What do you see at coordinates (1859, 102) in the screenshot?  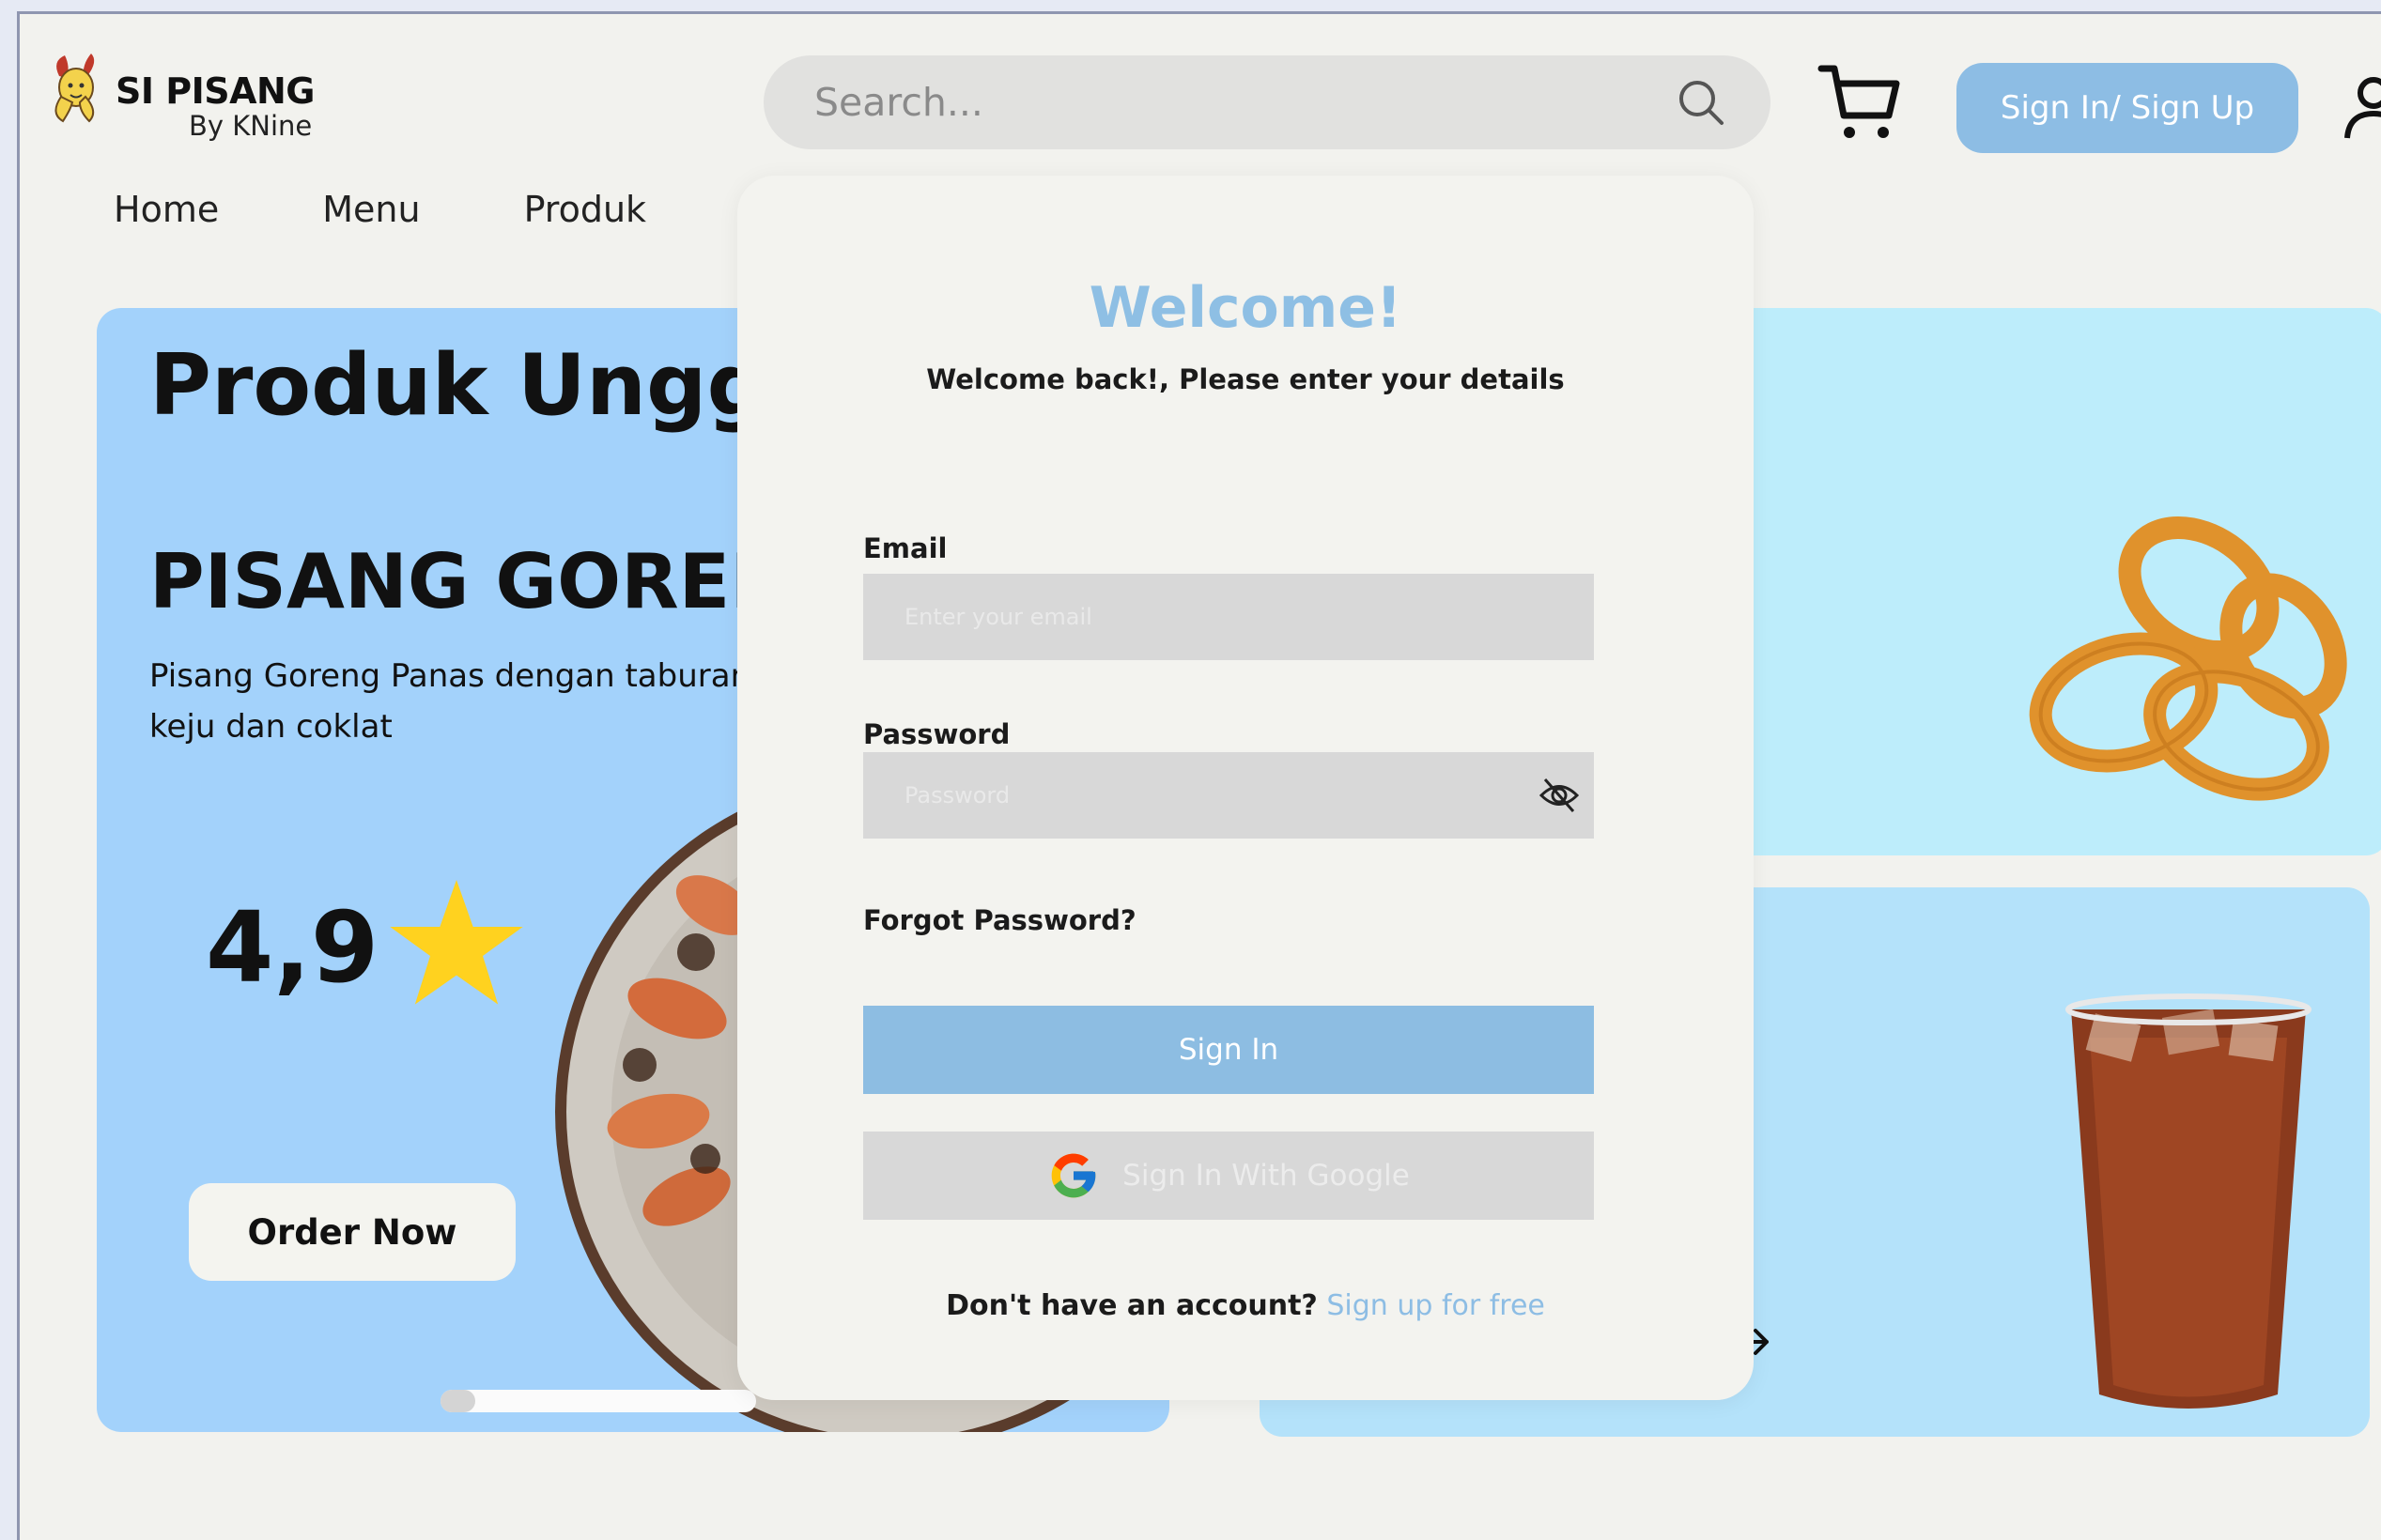 I see `cart-icon` at bounding box center [1859, 102].